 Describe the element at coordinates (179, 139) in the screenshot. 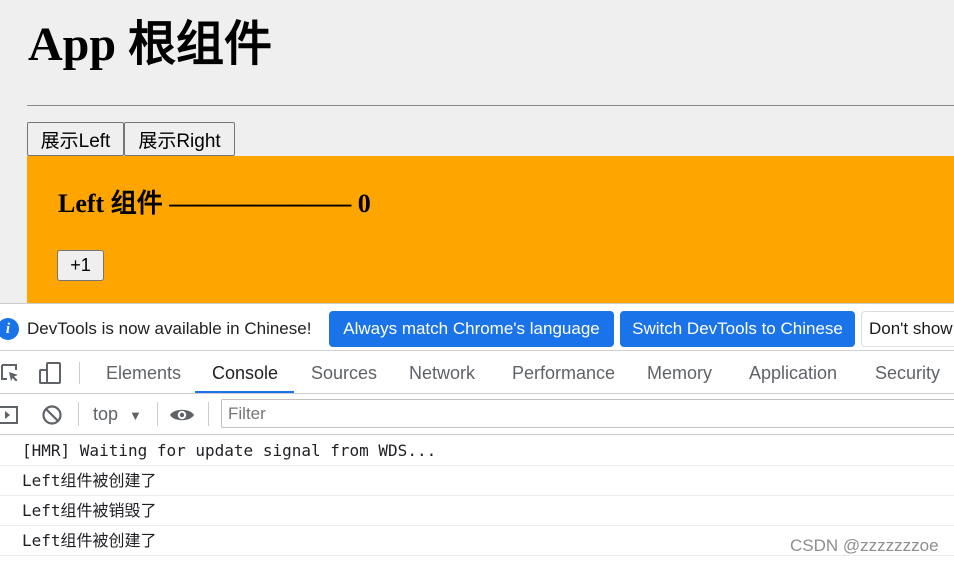

I see `show-right-button: 展示Right` at that location.